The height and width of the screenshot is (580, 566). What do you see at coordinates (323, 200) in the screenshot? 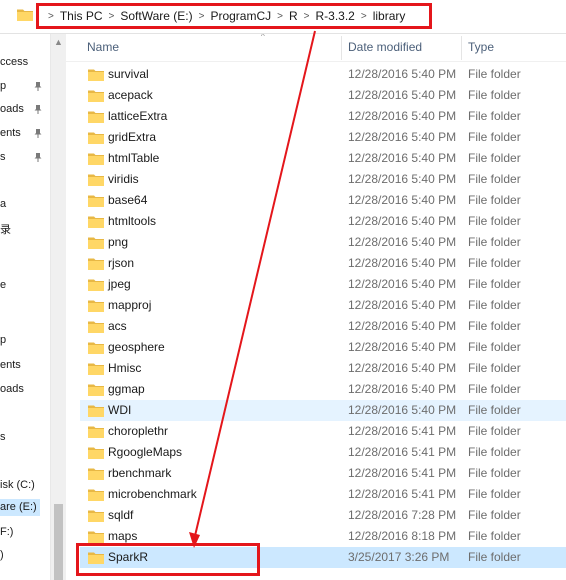
I see `file-row: base64 12/28/2016 5:40 PM File folder` at bounding box center [323, 200].